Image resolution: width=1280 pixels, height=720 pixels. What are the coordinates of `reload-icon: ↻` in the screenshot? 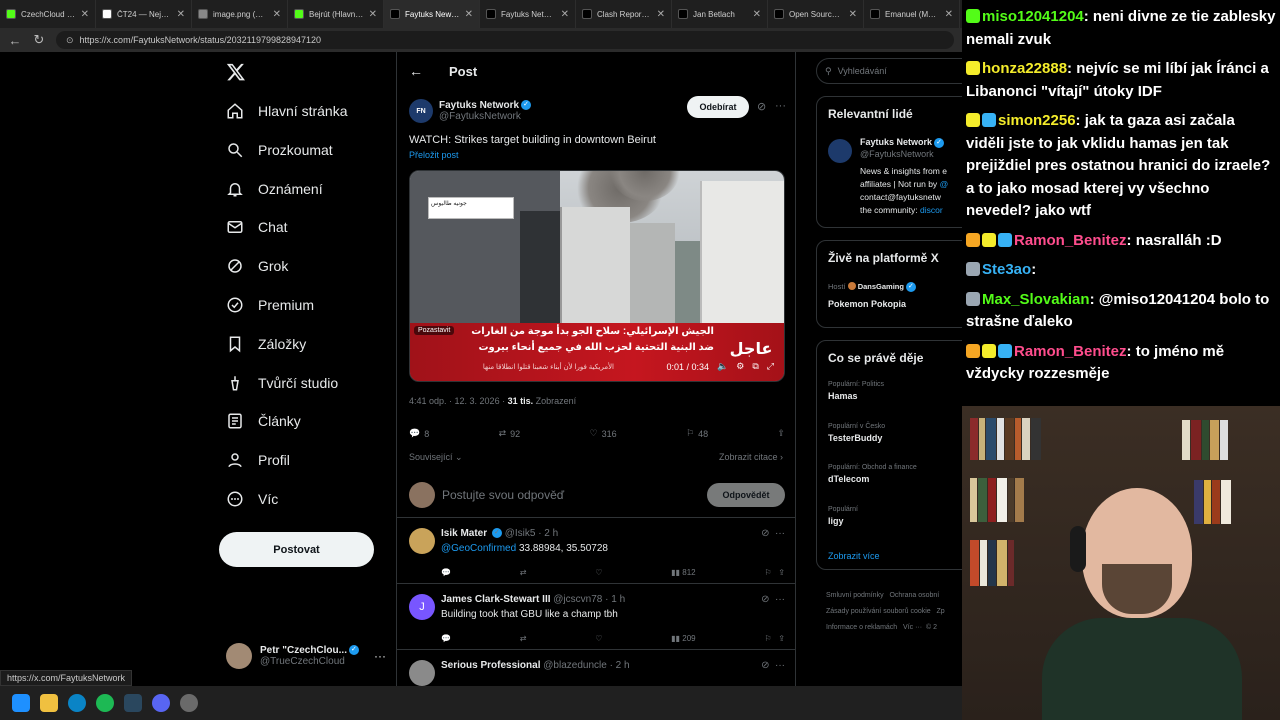 It's located at (39, 40).